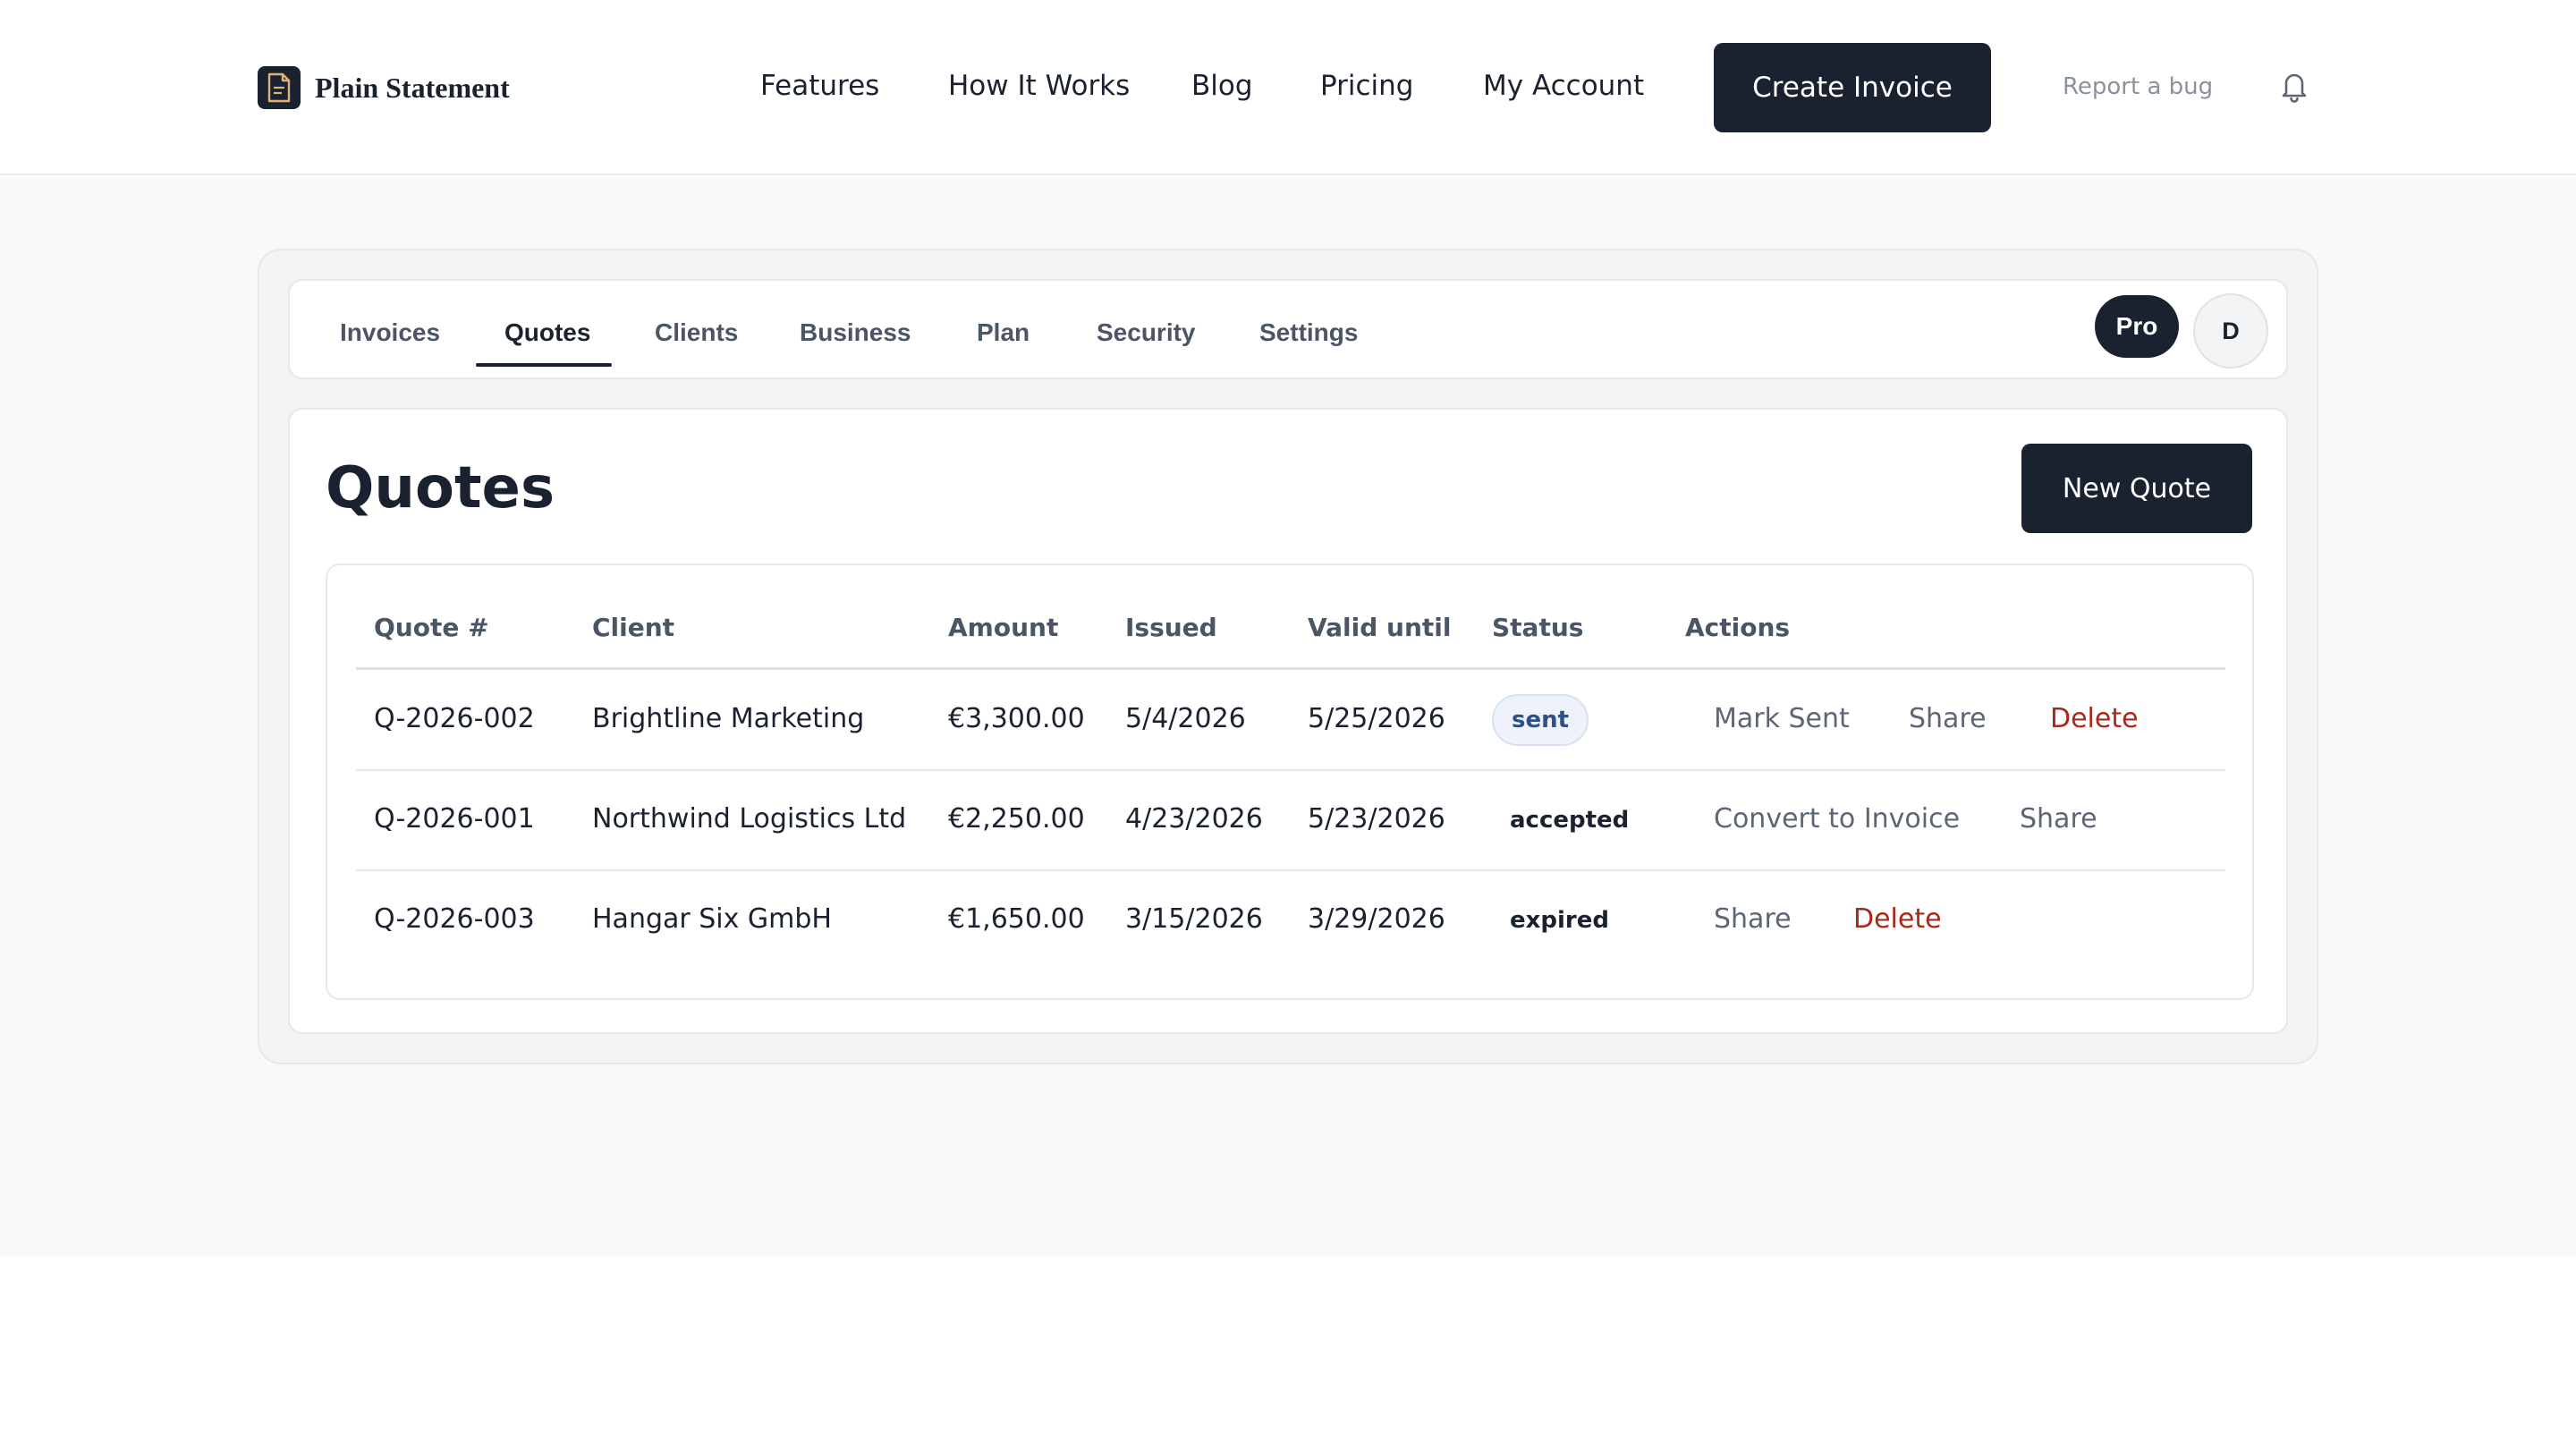 Image resolution: width=2576 pixels, height=1449 pixels. I want to click on brand-logo-link: Plain Statement, so click(384, 87).